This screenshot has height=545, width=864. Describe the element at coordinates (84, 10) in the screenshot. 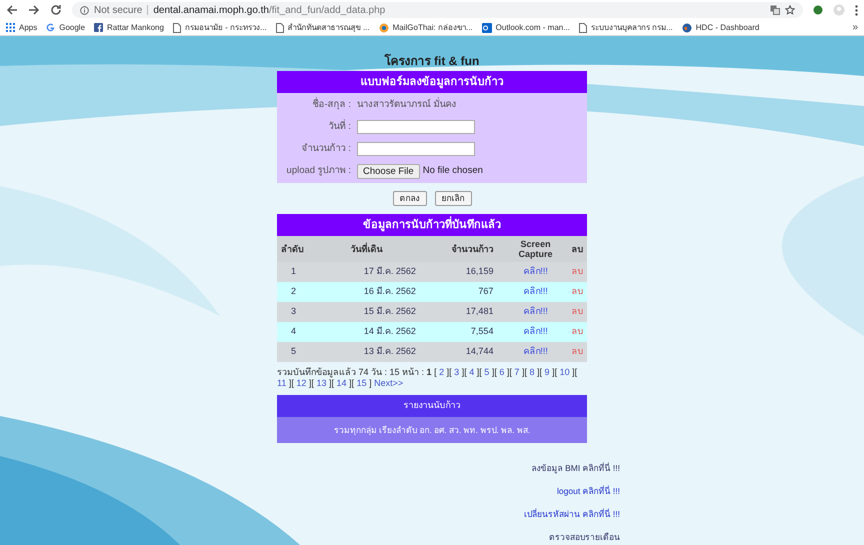

I see `info-icon` at that location.